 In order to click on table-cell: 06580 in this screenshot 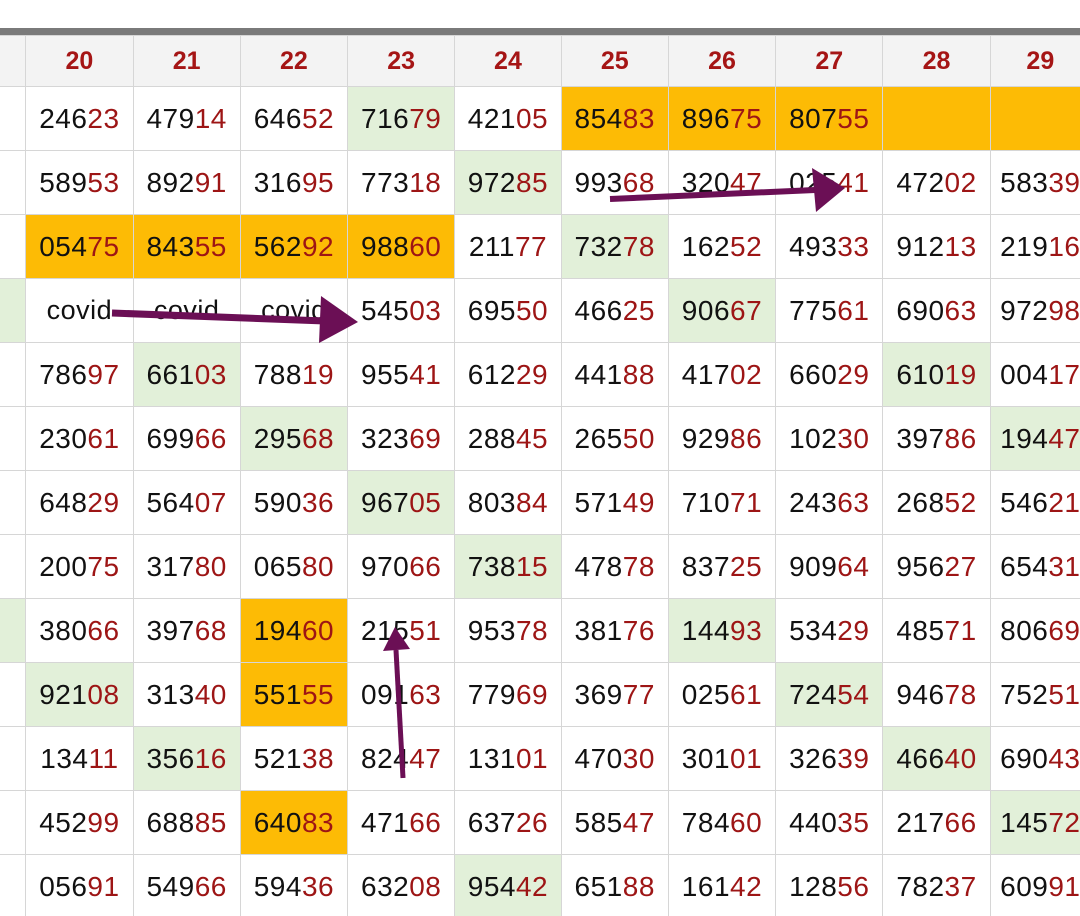, I will do `click(294, 566)`.